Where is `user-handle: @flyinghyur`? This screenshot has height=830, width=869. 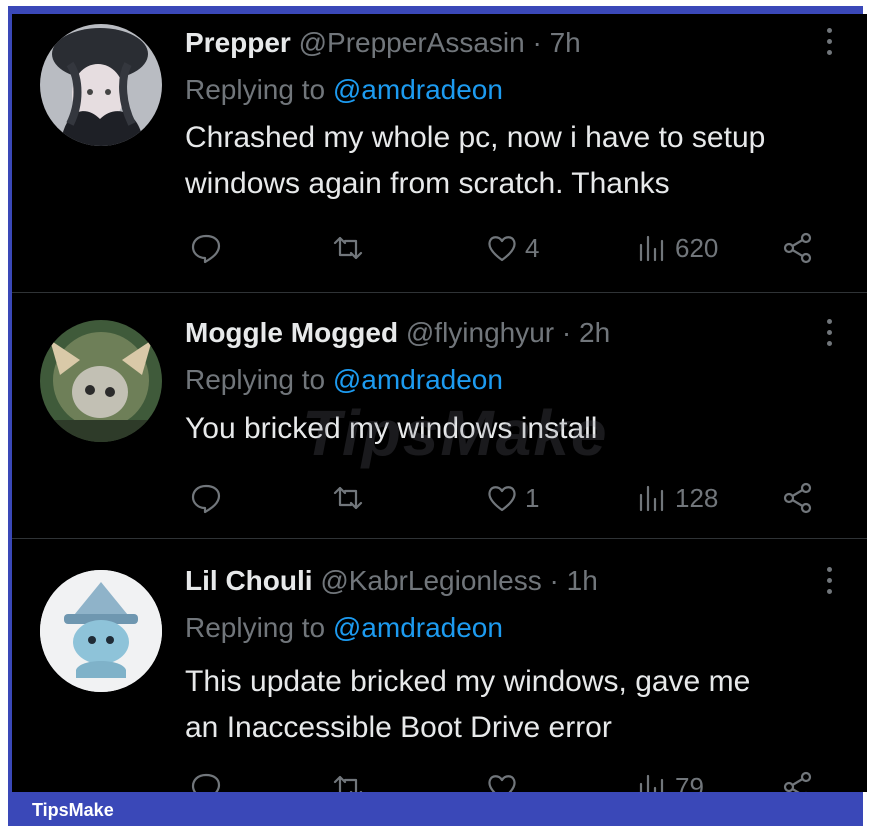 user-handle: @flyinghyur is located at coordinates (480, 332).